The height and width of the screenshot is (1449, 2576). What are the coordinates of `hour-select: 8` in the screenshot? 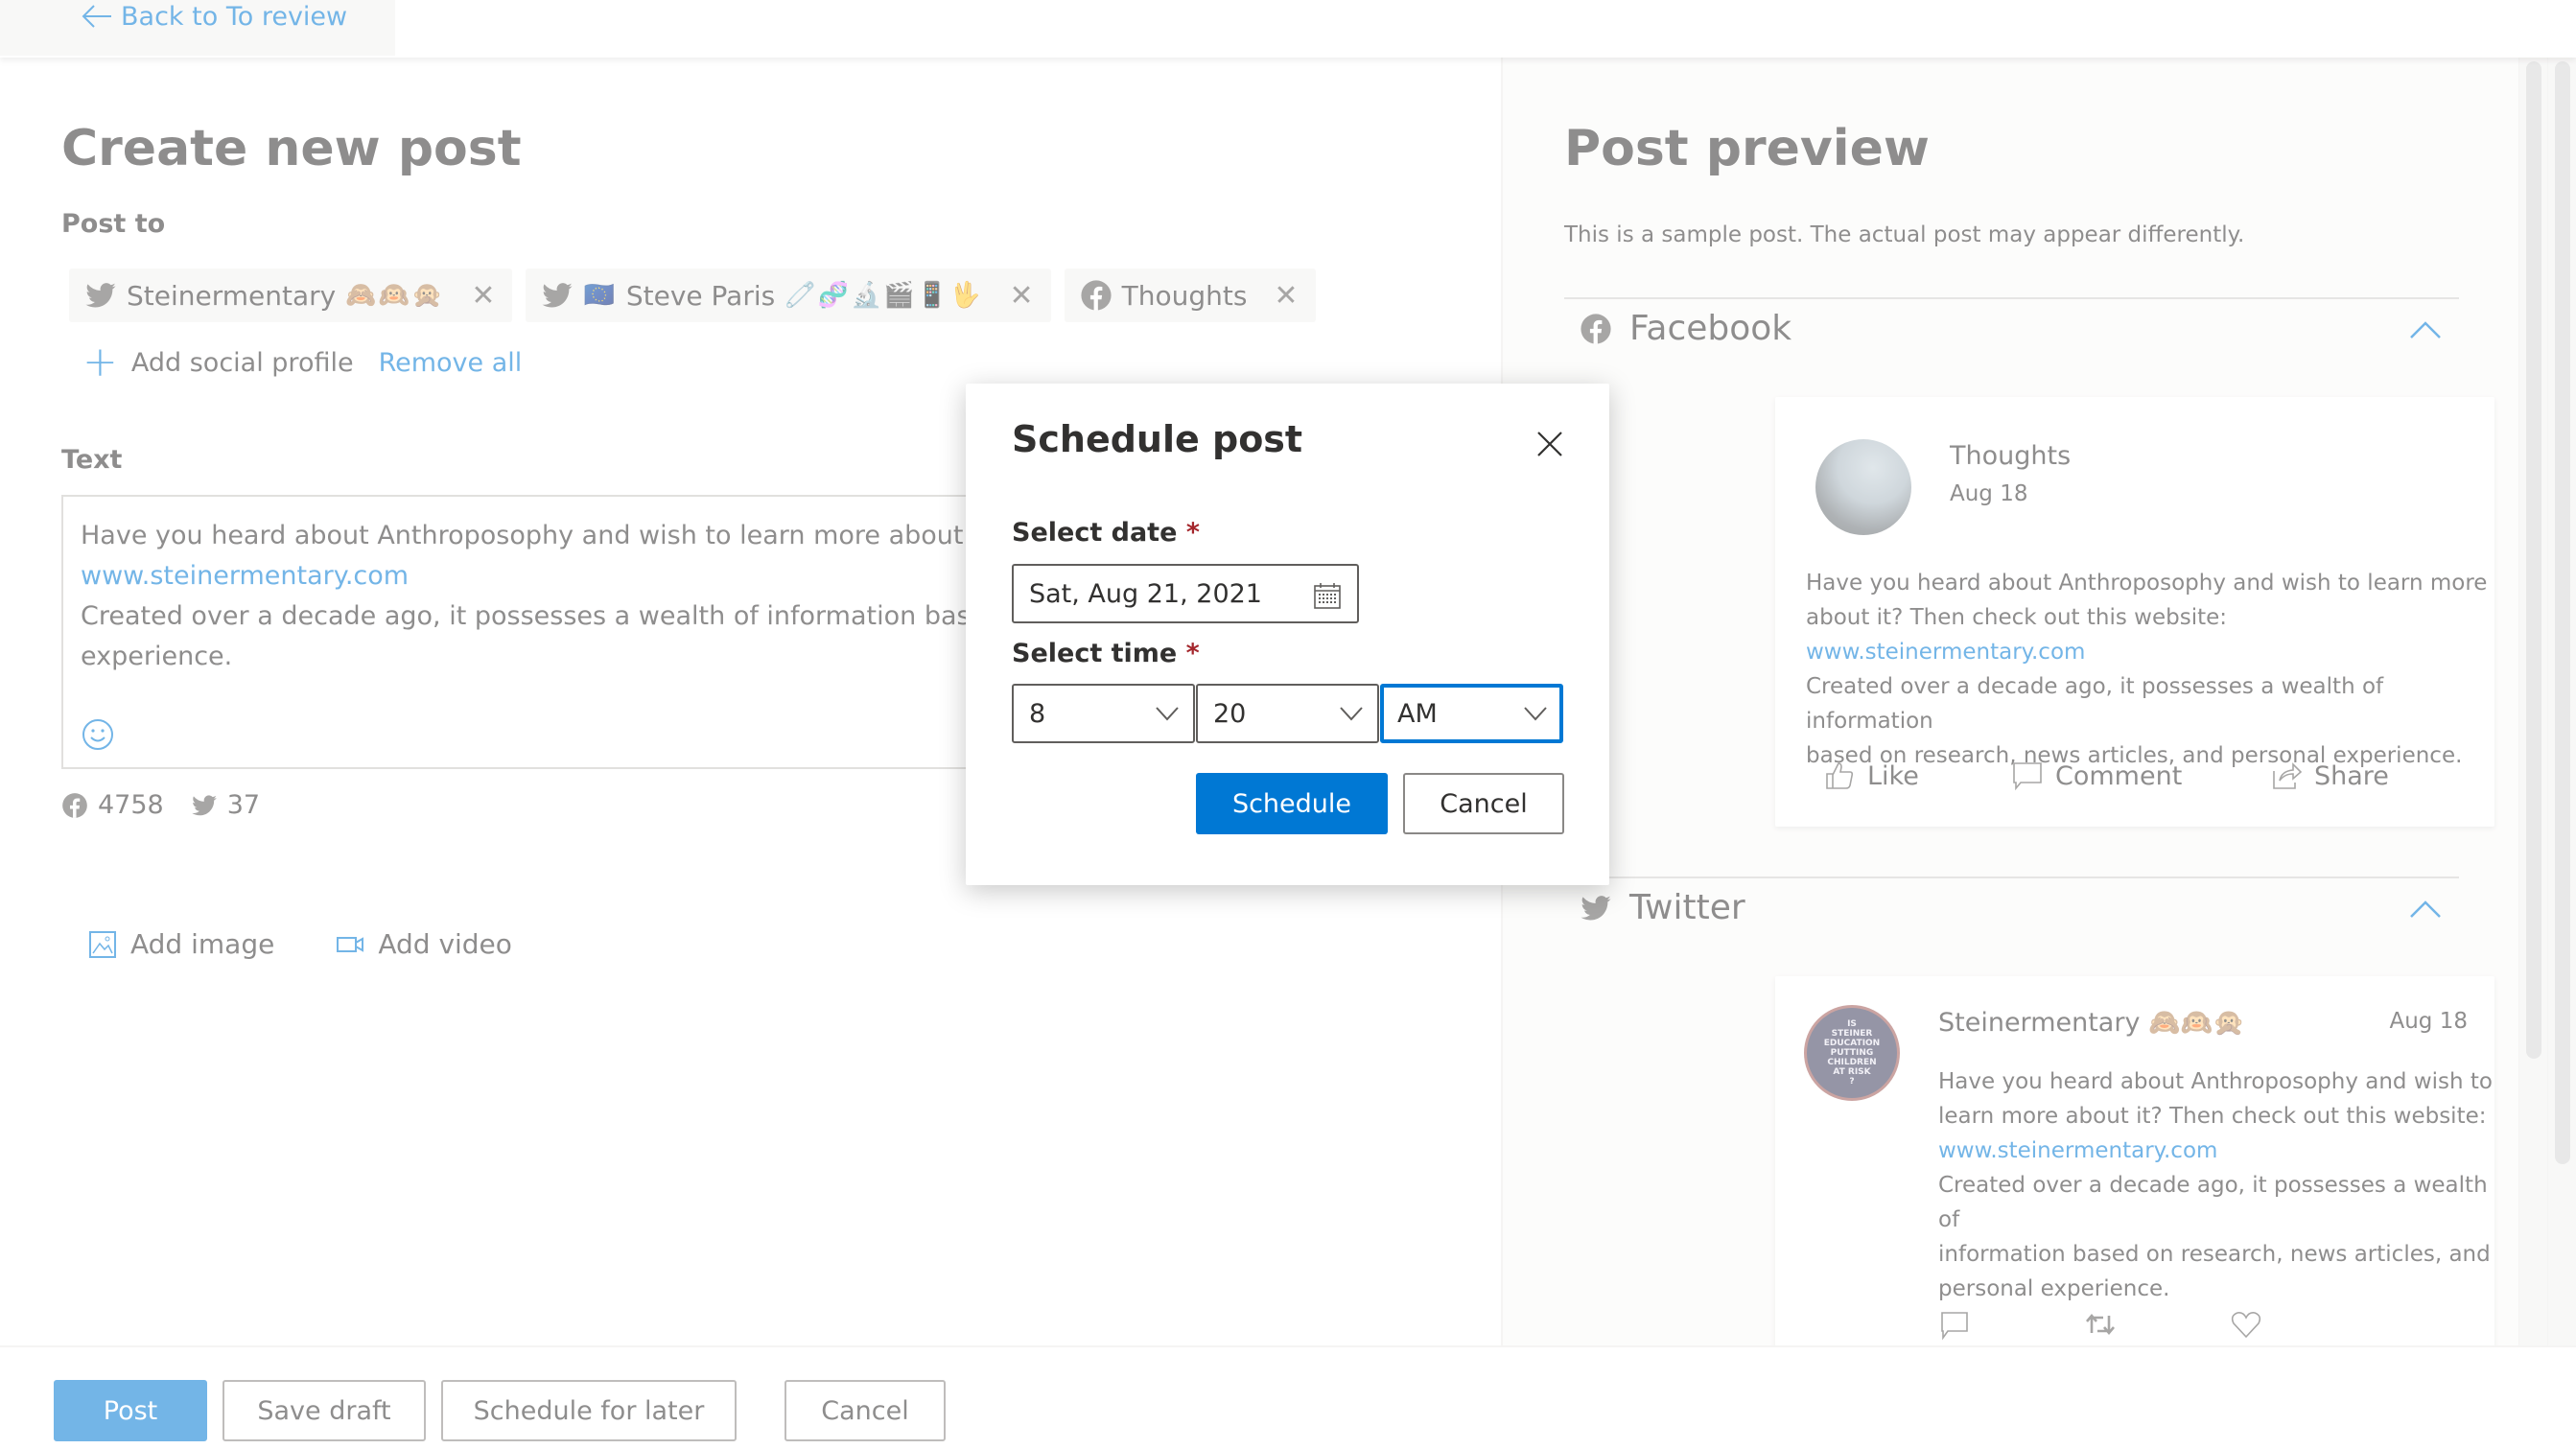 It's located at (1103, 713).